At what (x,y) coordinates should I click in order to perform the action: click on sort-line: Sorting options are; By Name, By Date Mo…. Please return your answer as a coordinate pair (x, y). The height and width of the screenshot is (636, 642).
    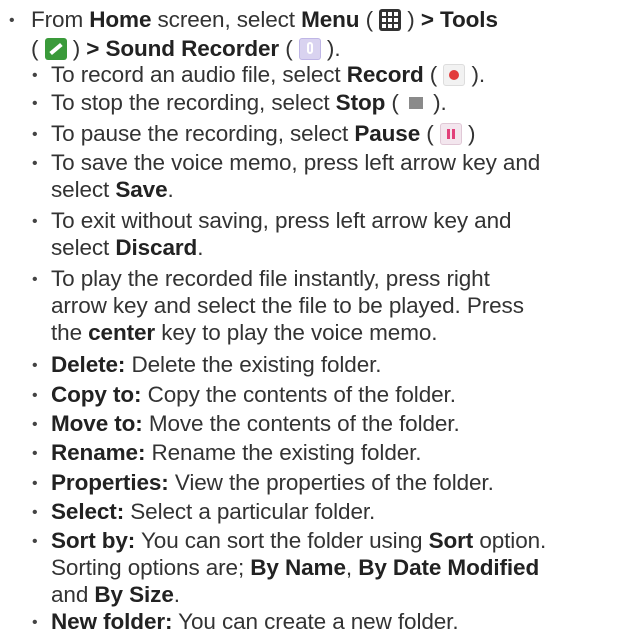
    Looking at the image, I should click on (295, 567).